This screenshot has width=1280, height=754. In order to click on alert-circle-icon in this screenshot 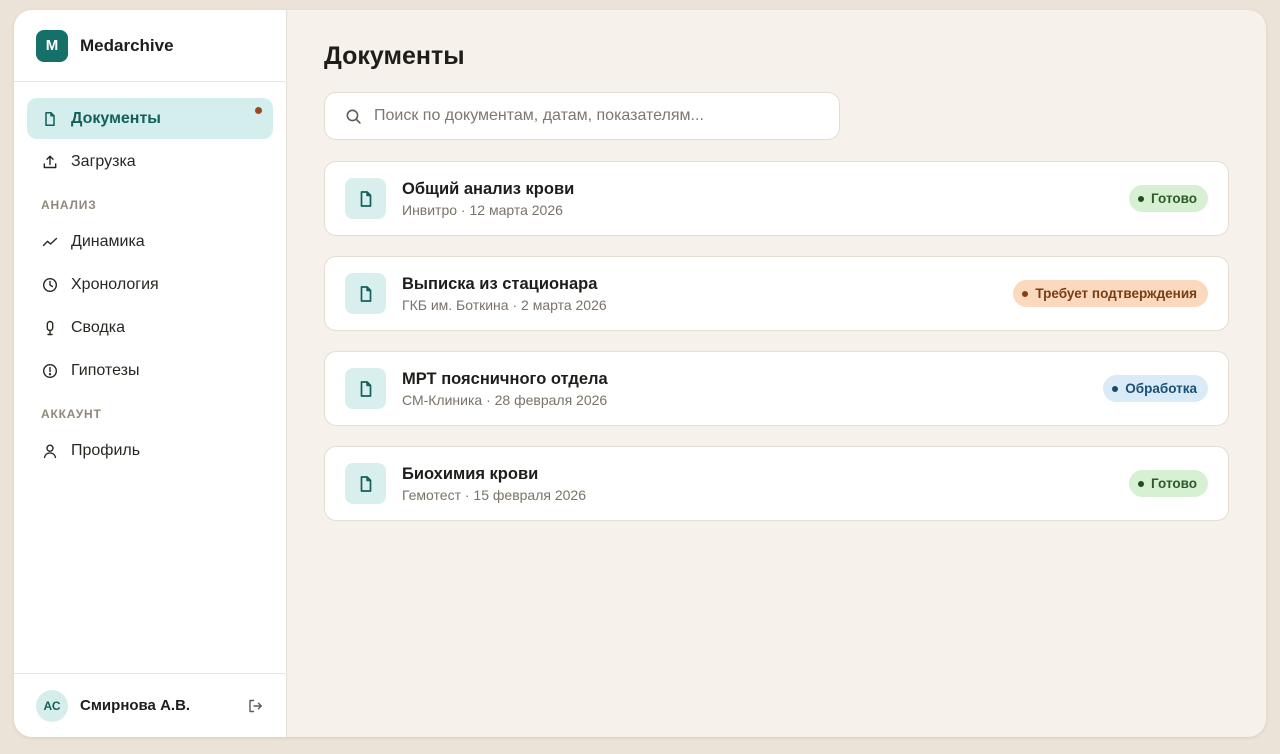, I will do `click(50, 371)`.